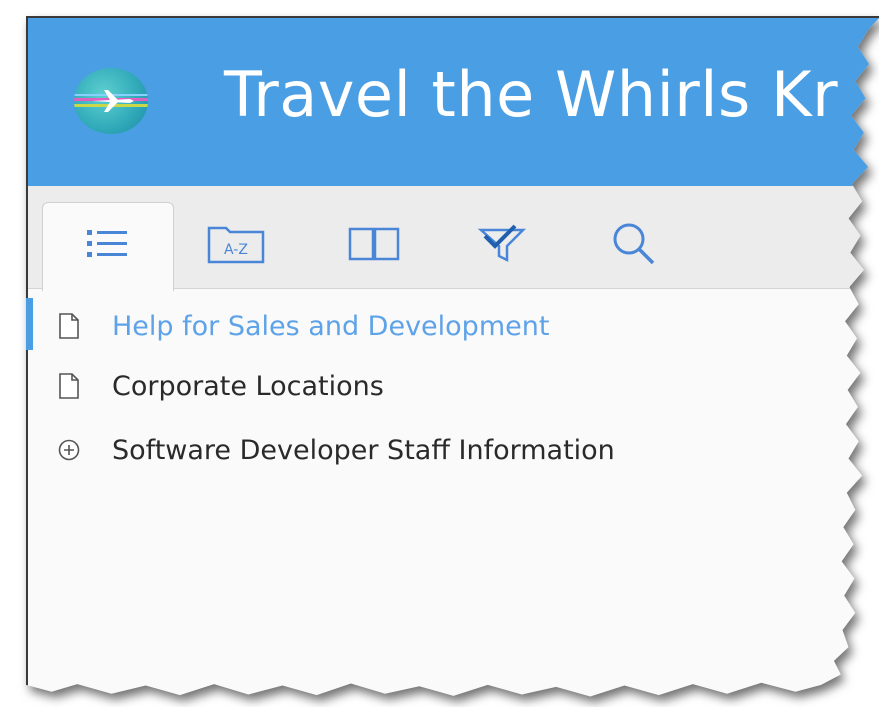 The height and width of the screenshot is (707, 879). I want to click on index-az-icon: A-Z, so click(236, 245).